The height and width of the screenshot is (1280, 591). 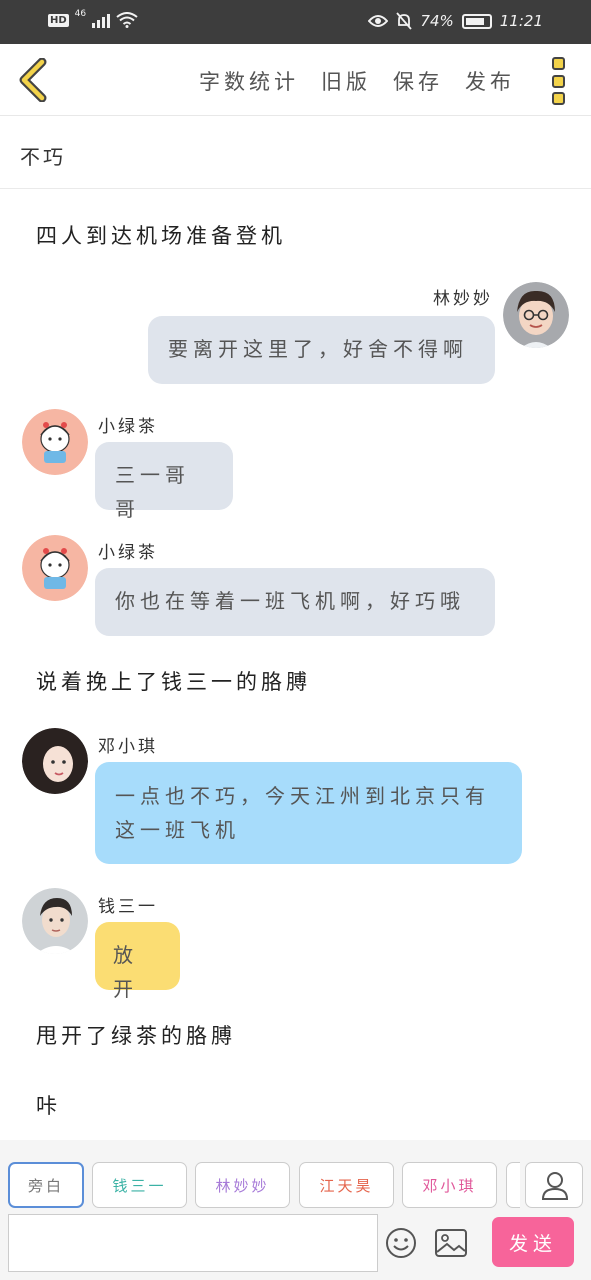 I want to click on title-row: 不巧, so click(x=295, y=153).